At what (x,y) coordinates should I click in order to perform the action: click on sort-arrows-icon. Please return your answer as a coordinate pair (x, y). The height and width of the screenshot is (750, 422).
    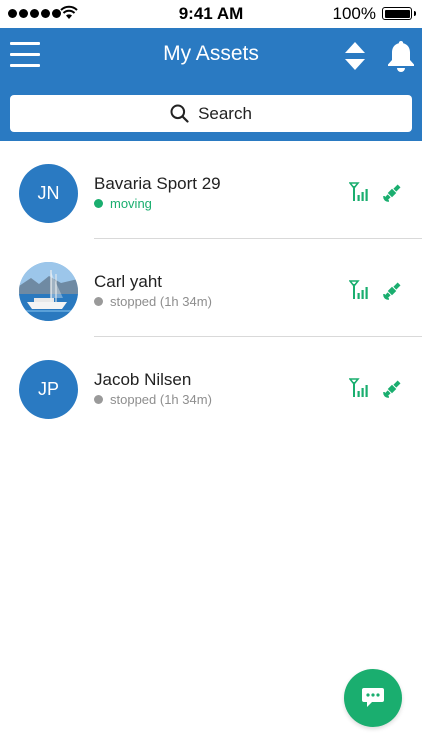
    Looking at the image, I should click on (355, 56).